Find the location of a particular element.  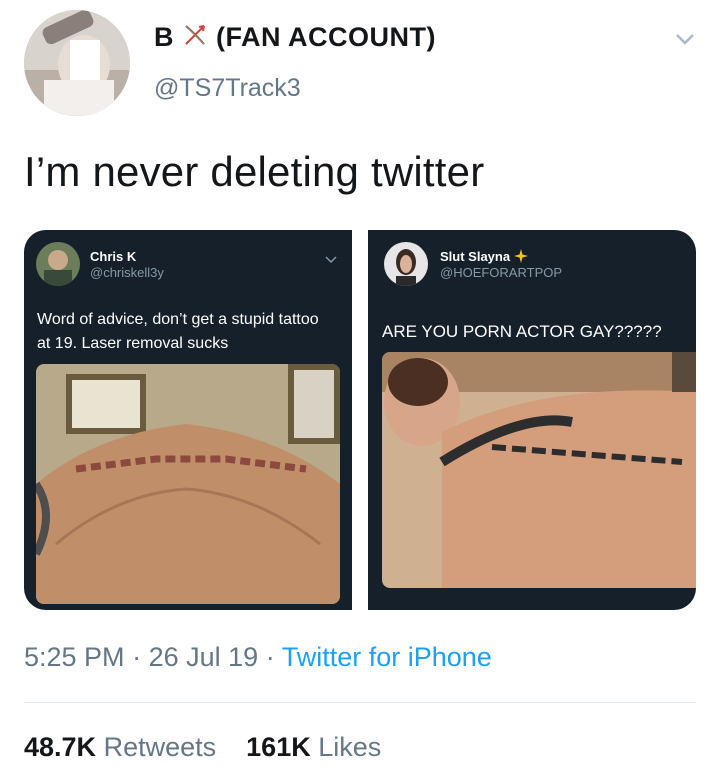

display-name: B is located at coordinates (164, 37).